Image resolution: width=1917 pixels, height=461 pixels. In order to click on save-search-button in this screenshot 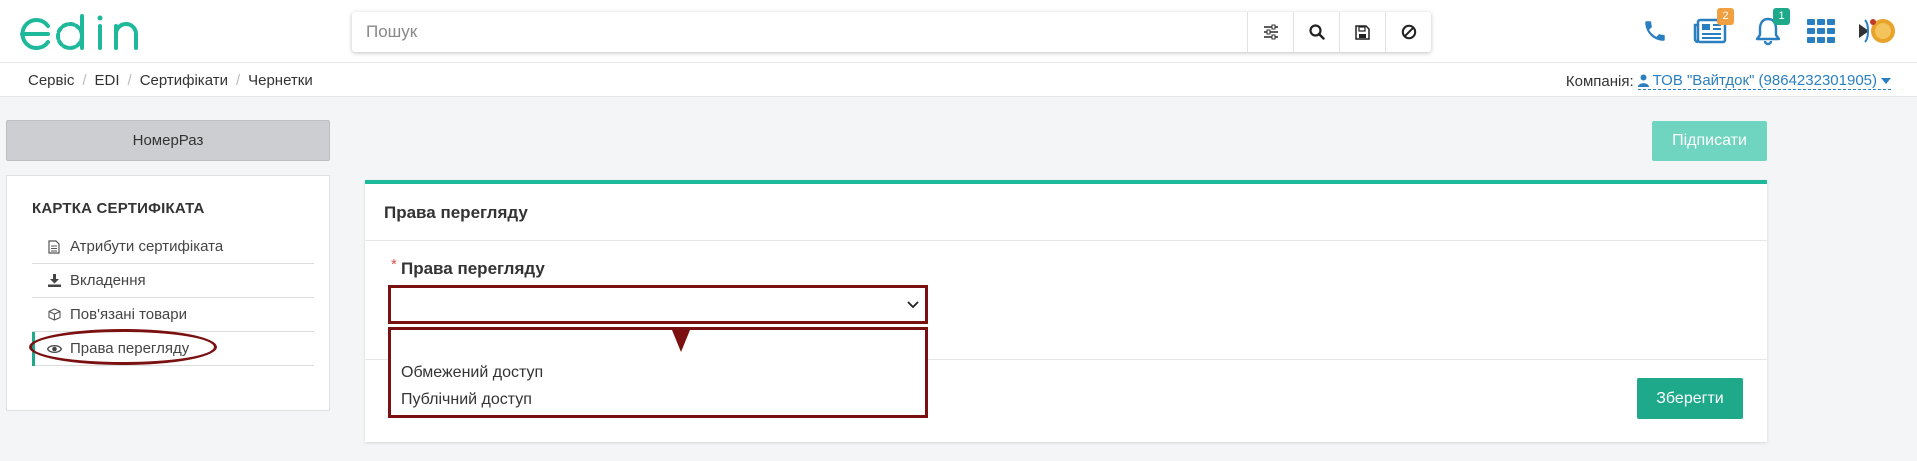, I will do `click(1362, 32)`.